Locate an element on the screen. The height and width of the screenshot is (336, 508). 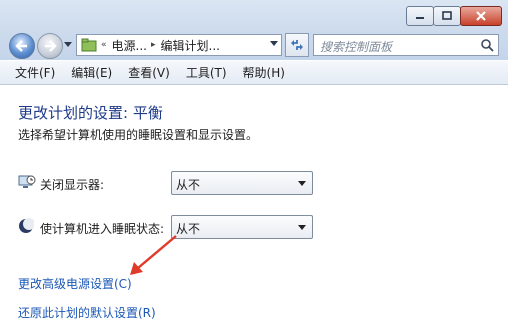
menu-edit: 编辑(E) is located at coordinates (91, 73).